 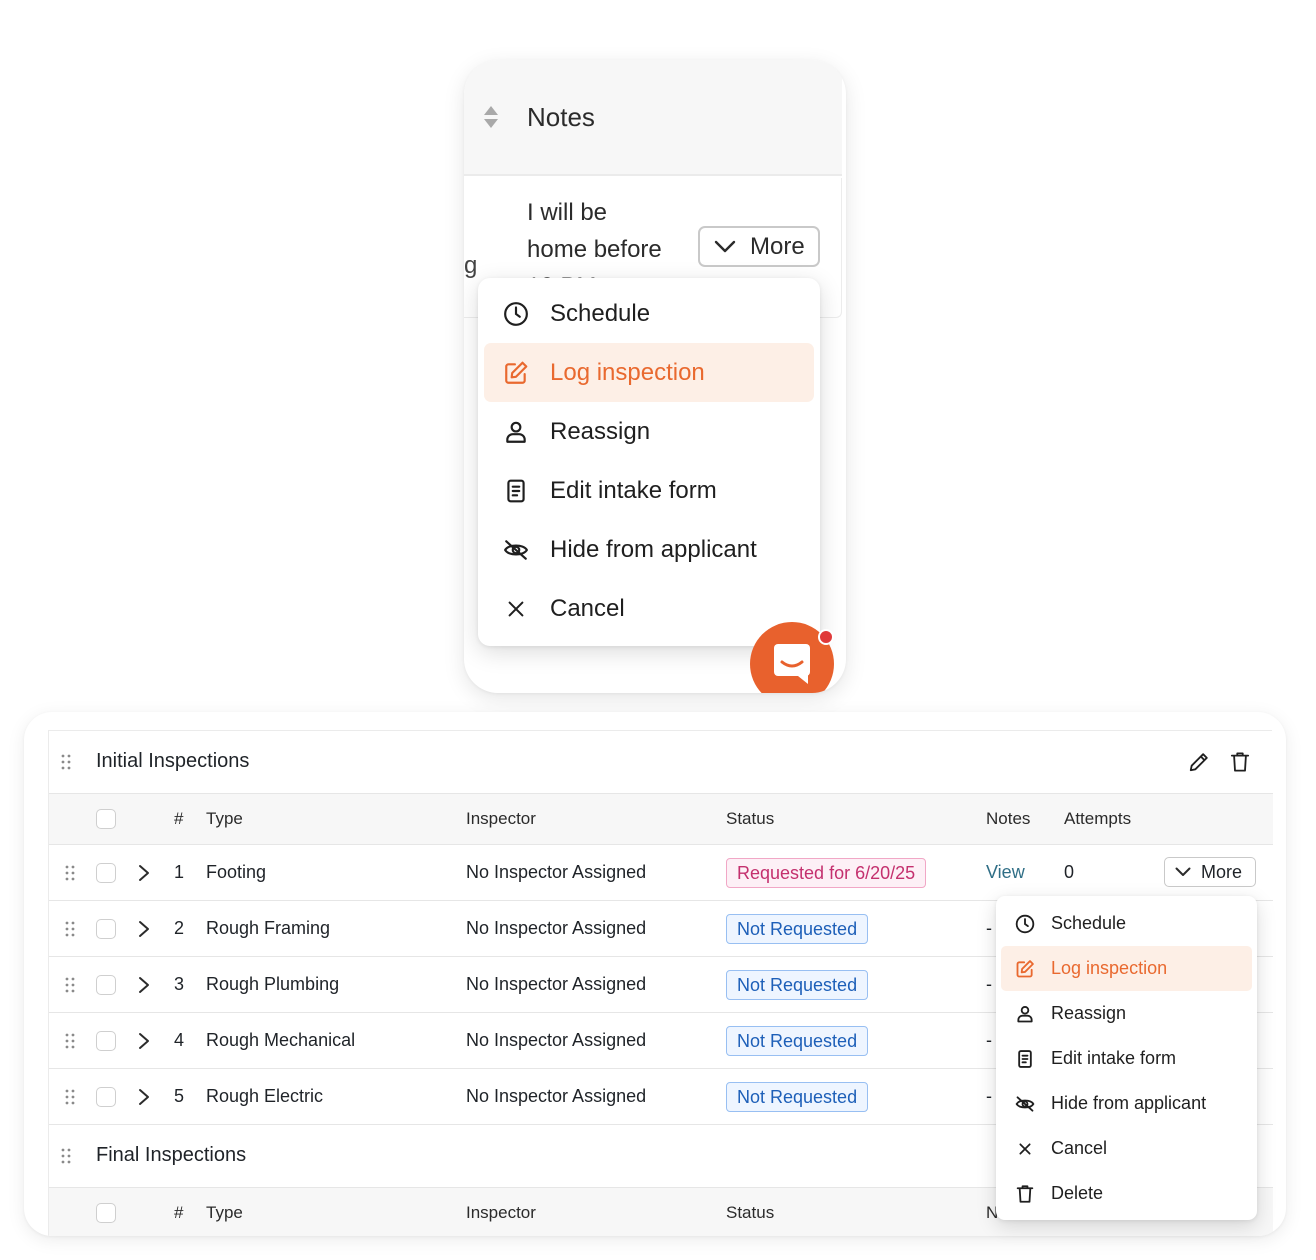 I want to click on column-header-attempts: Attempts, so click(x=1097, y=819).